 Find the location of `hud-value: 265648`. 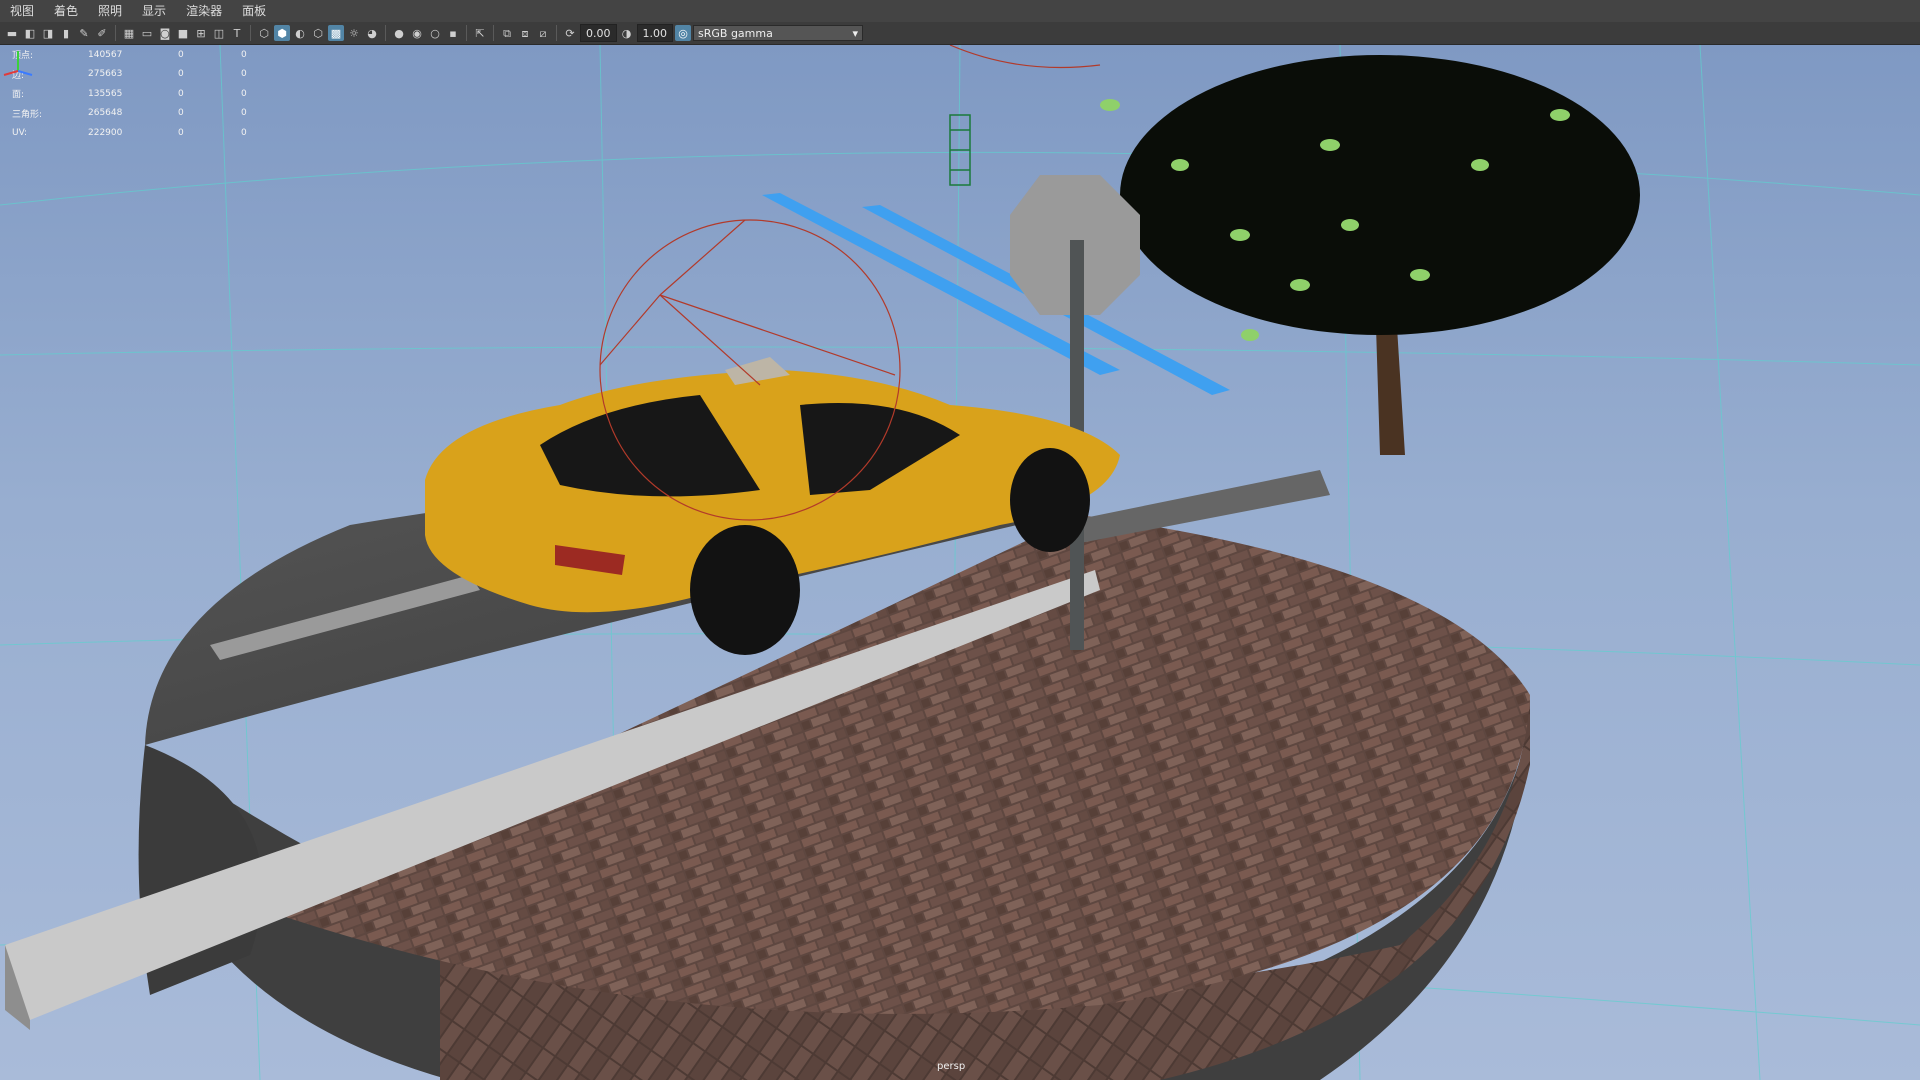

hud-value: 265648 is located at coordinates (105, 113).